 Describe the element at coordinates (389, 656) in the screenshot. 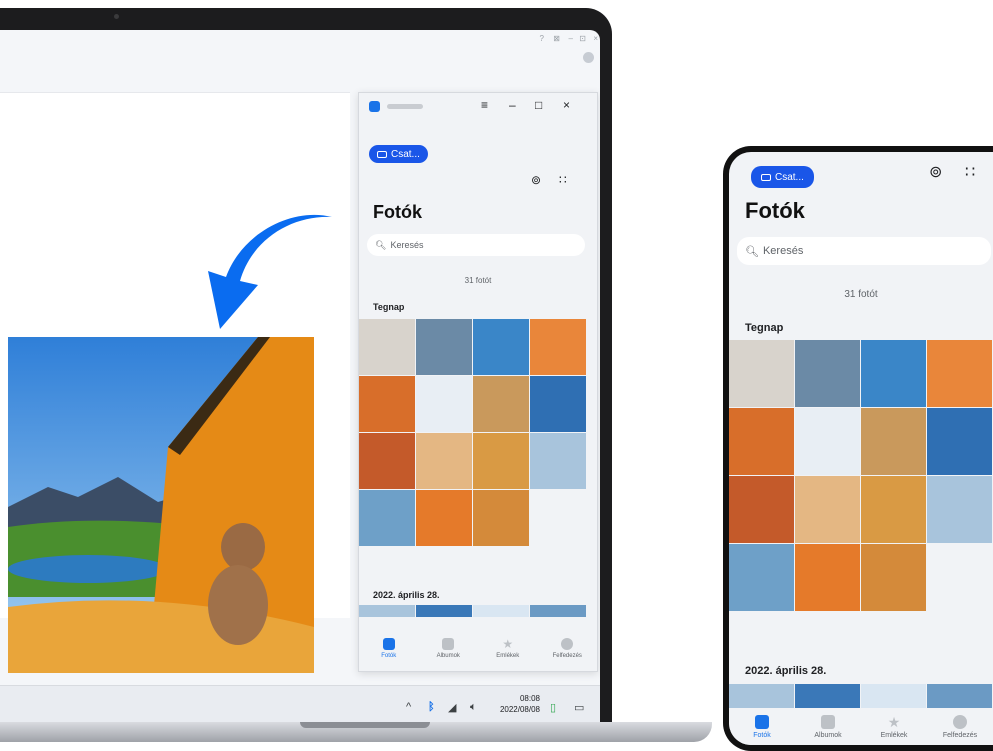

I see `nav-label: Fotók` at that location.